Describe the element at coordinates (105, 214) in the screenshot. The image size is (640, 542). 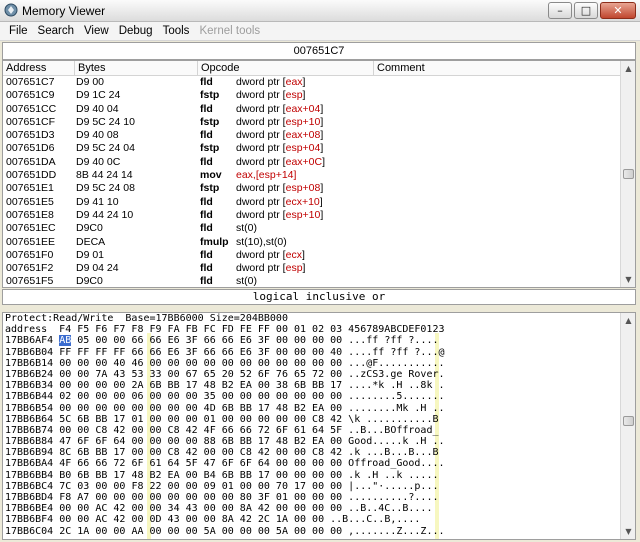
I see `row-bytes: D9 44 24 10` at that location.